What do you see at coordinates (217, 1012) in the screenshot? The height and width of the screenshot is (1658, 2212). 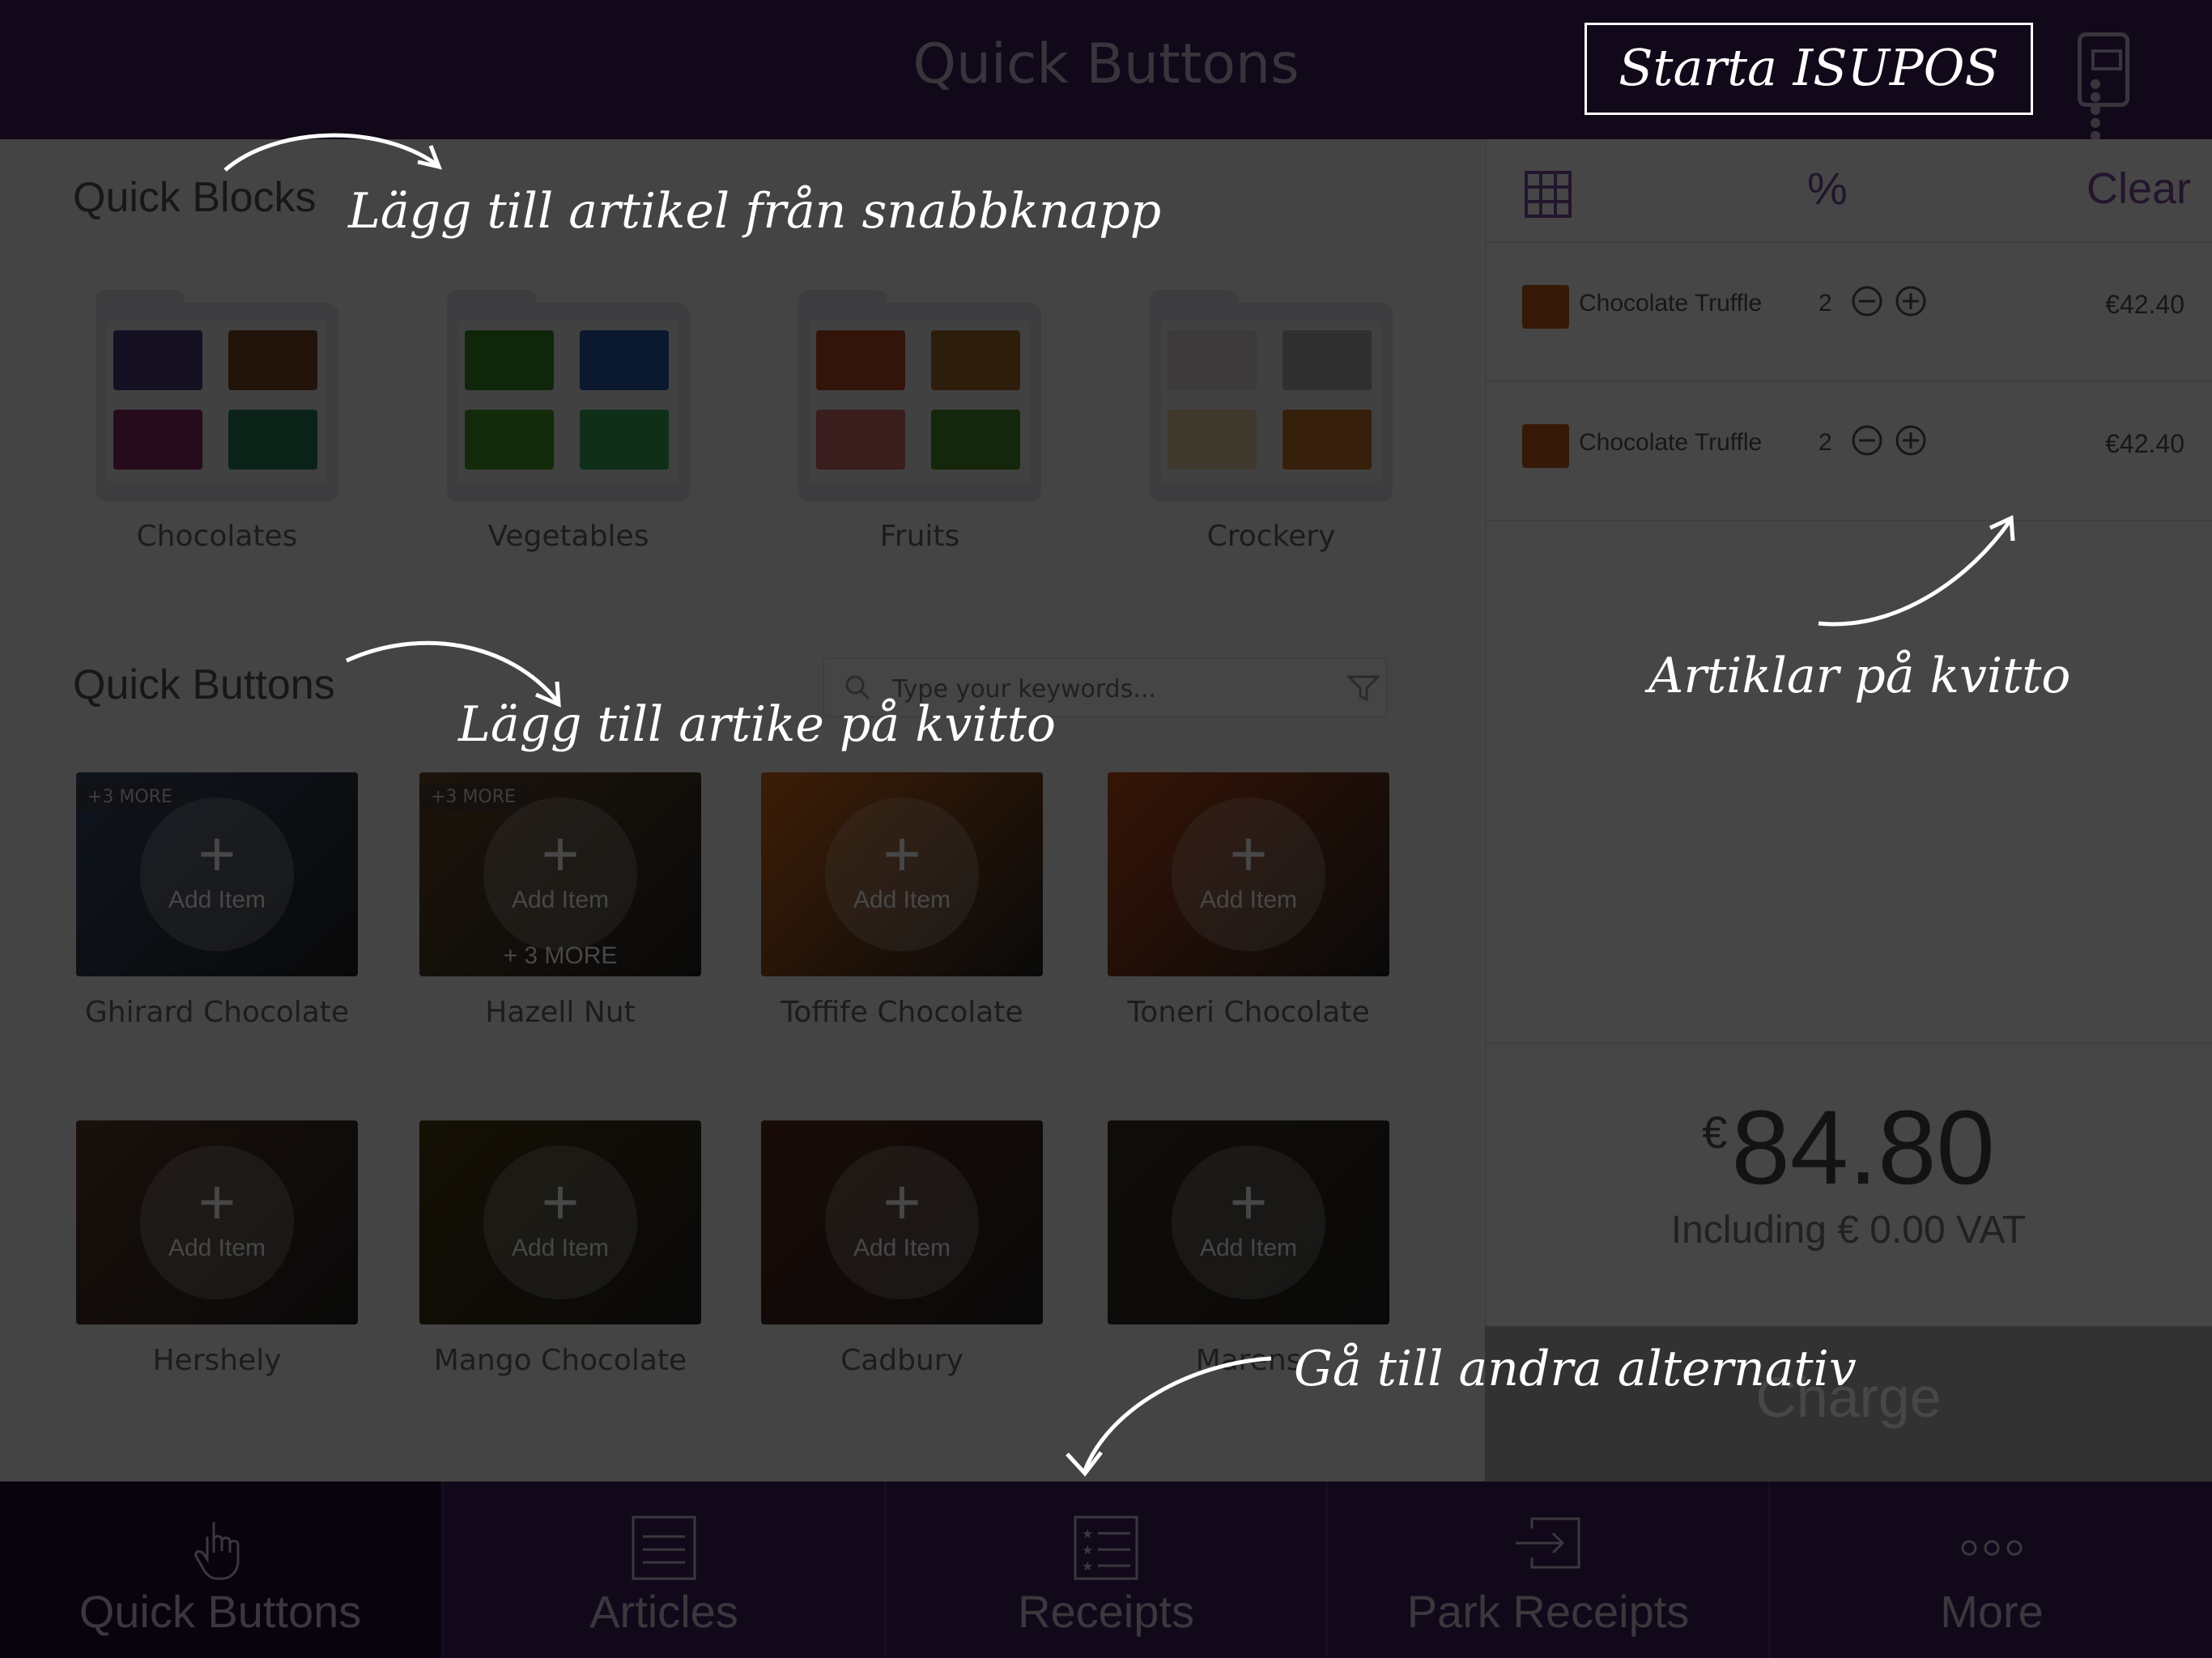 I see `quick-button-label: Ghirard Chocolate` at bounding box center [217, 1012].